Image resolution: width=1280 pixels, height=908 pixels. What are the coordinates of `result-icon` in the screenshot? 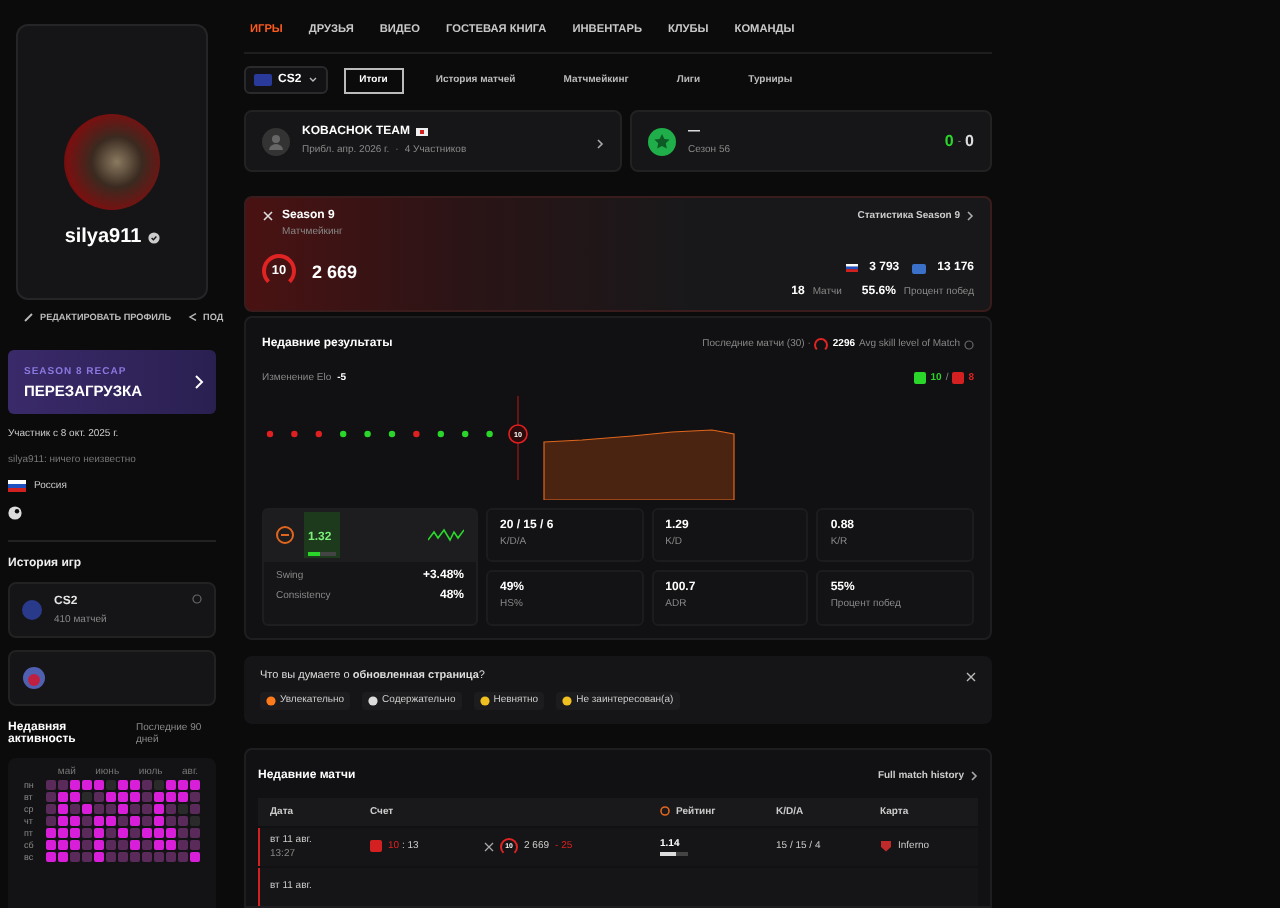 It's located at (376, 846).